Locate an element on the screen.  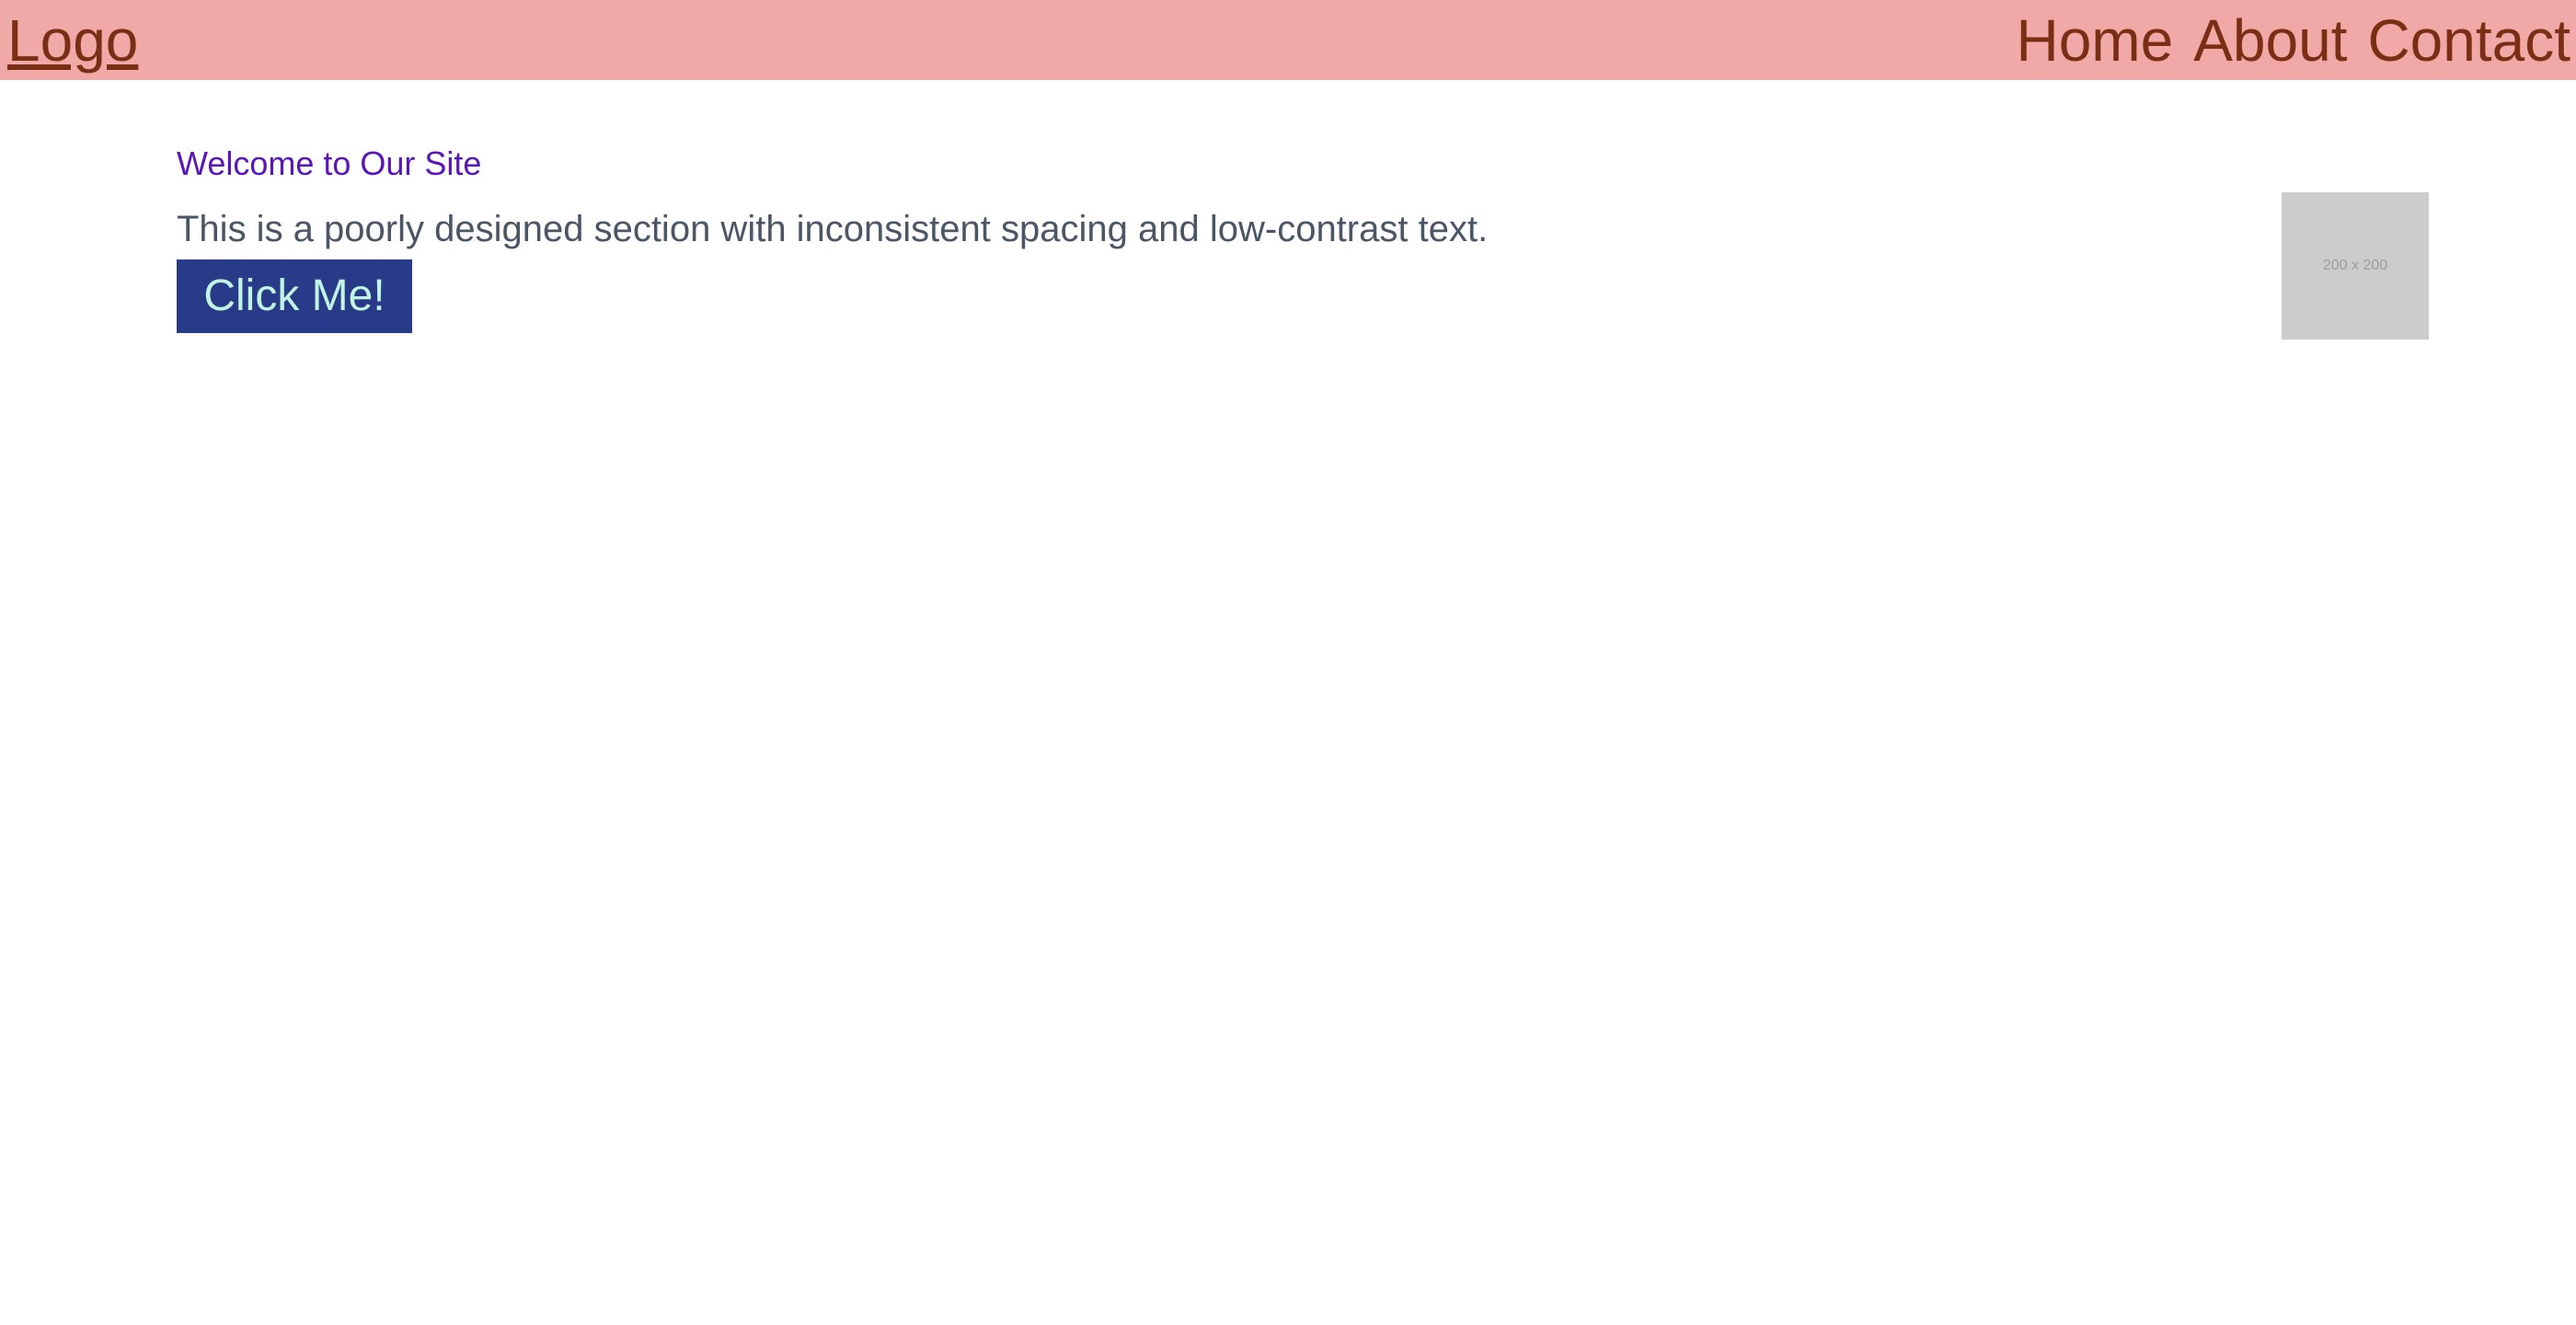
main-navigation: Home About Contact is located at coordinates (2293, 40).